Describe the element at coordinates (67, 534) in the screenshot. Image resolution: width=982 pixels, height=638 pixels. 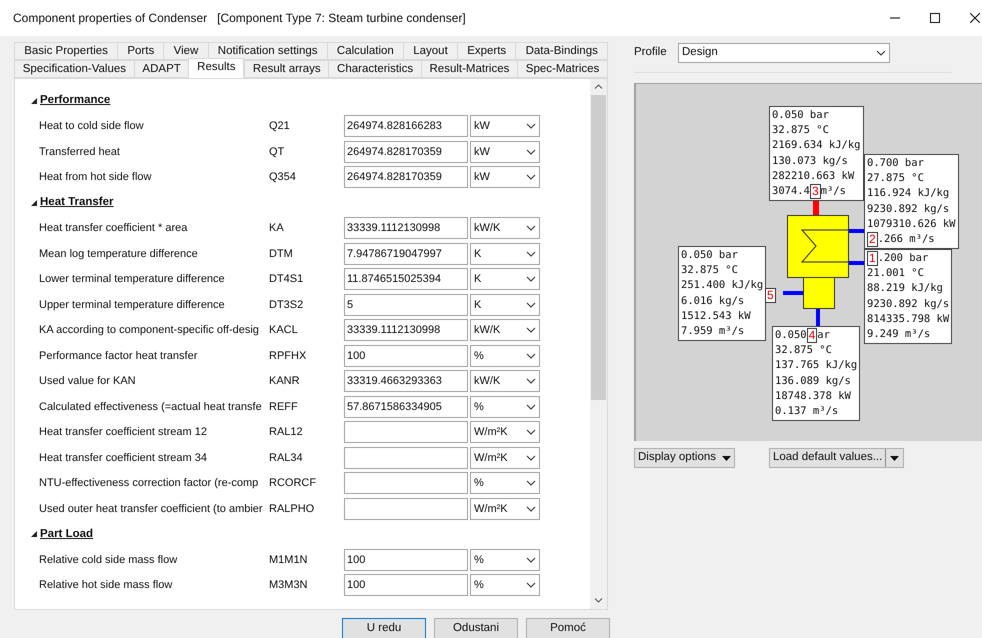
I see `section-header: Part Load` at that location.